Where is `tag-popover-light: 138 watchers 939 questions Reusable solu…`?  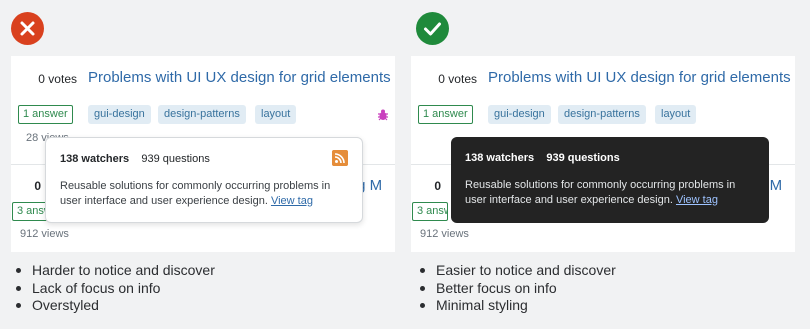 tag-popover-light: 138 watchers 939 questions Reusable solu… is located at coordinates (204, 180).